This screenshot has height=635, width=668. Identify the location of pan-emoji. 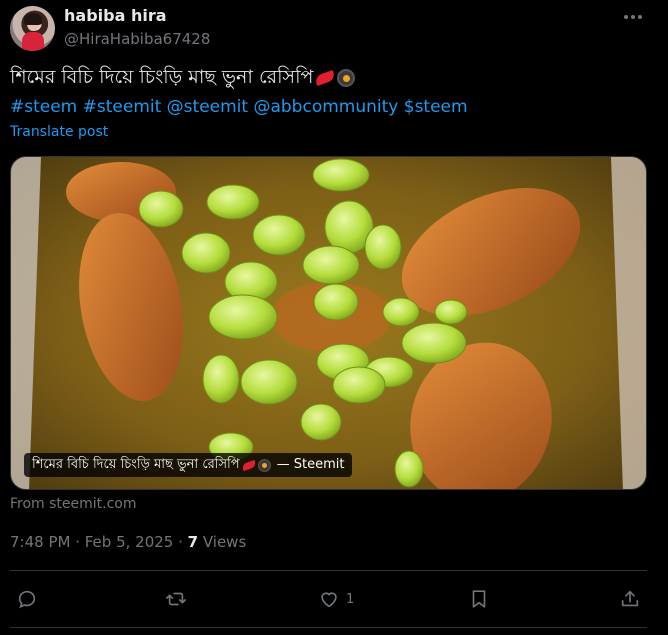
(346, 77).